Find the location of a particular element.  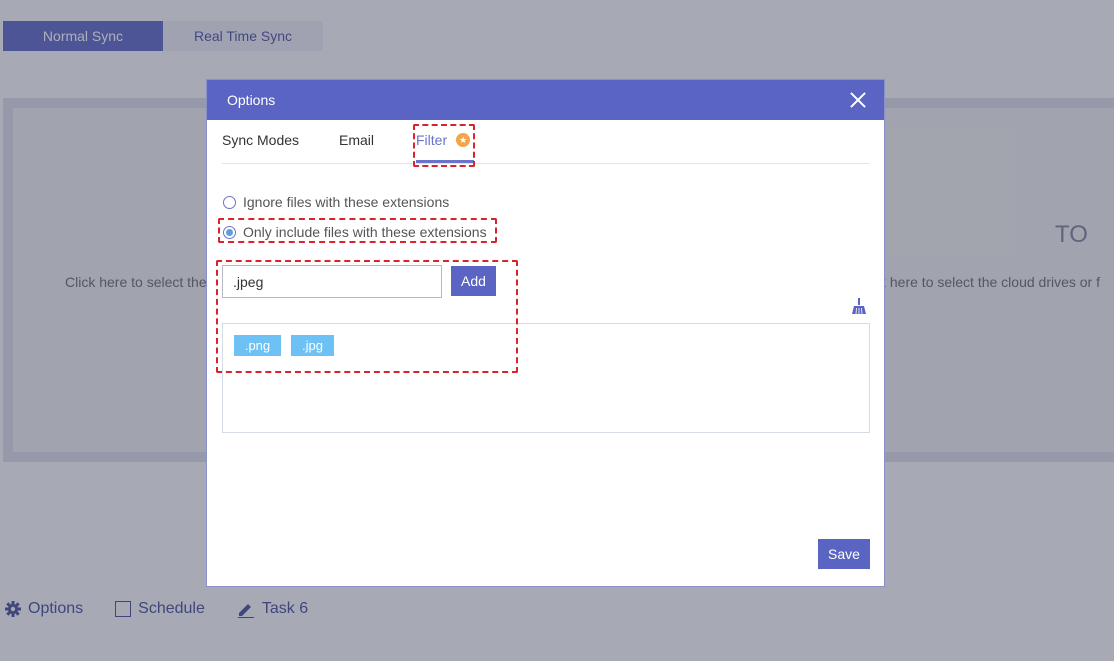

add-button: Add is located at coordinates (473, 281).